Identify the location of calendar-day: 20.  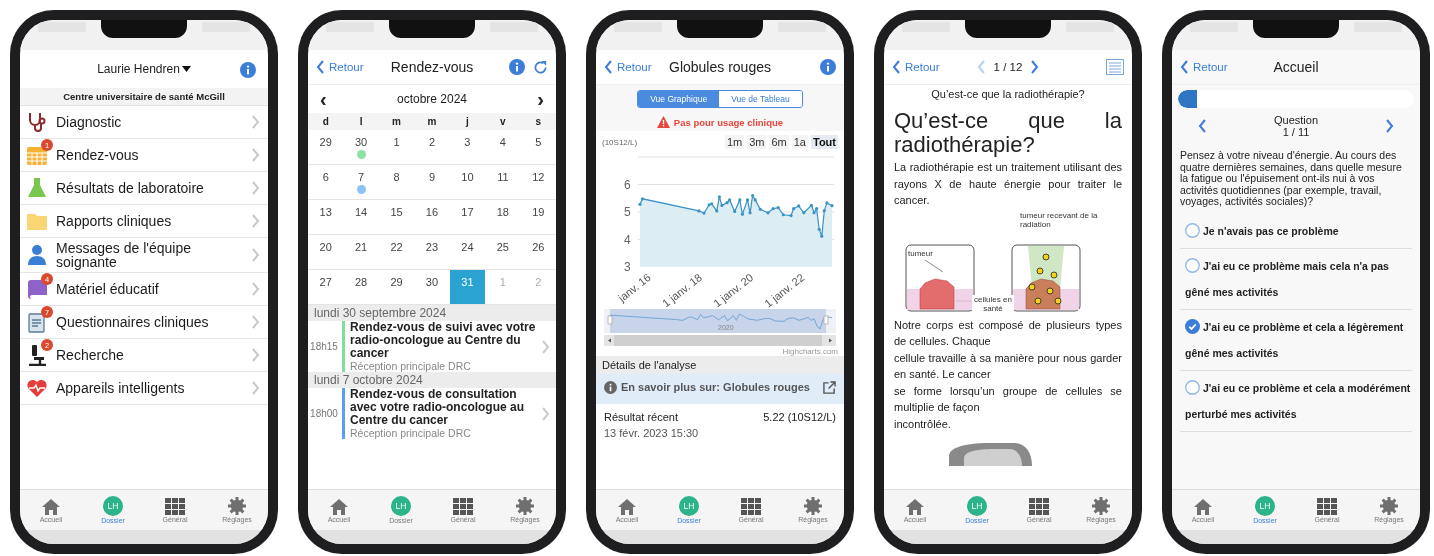
(326, 252).